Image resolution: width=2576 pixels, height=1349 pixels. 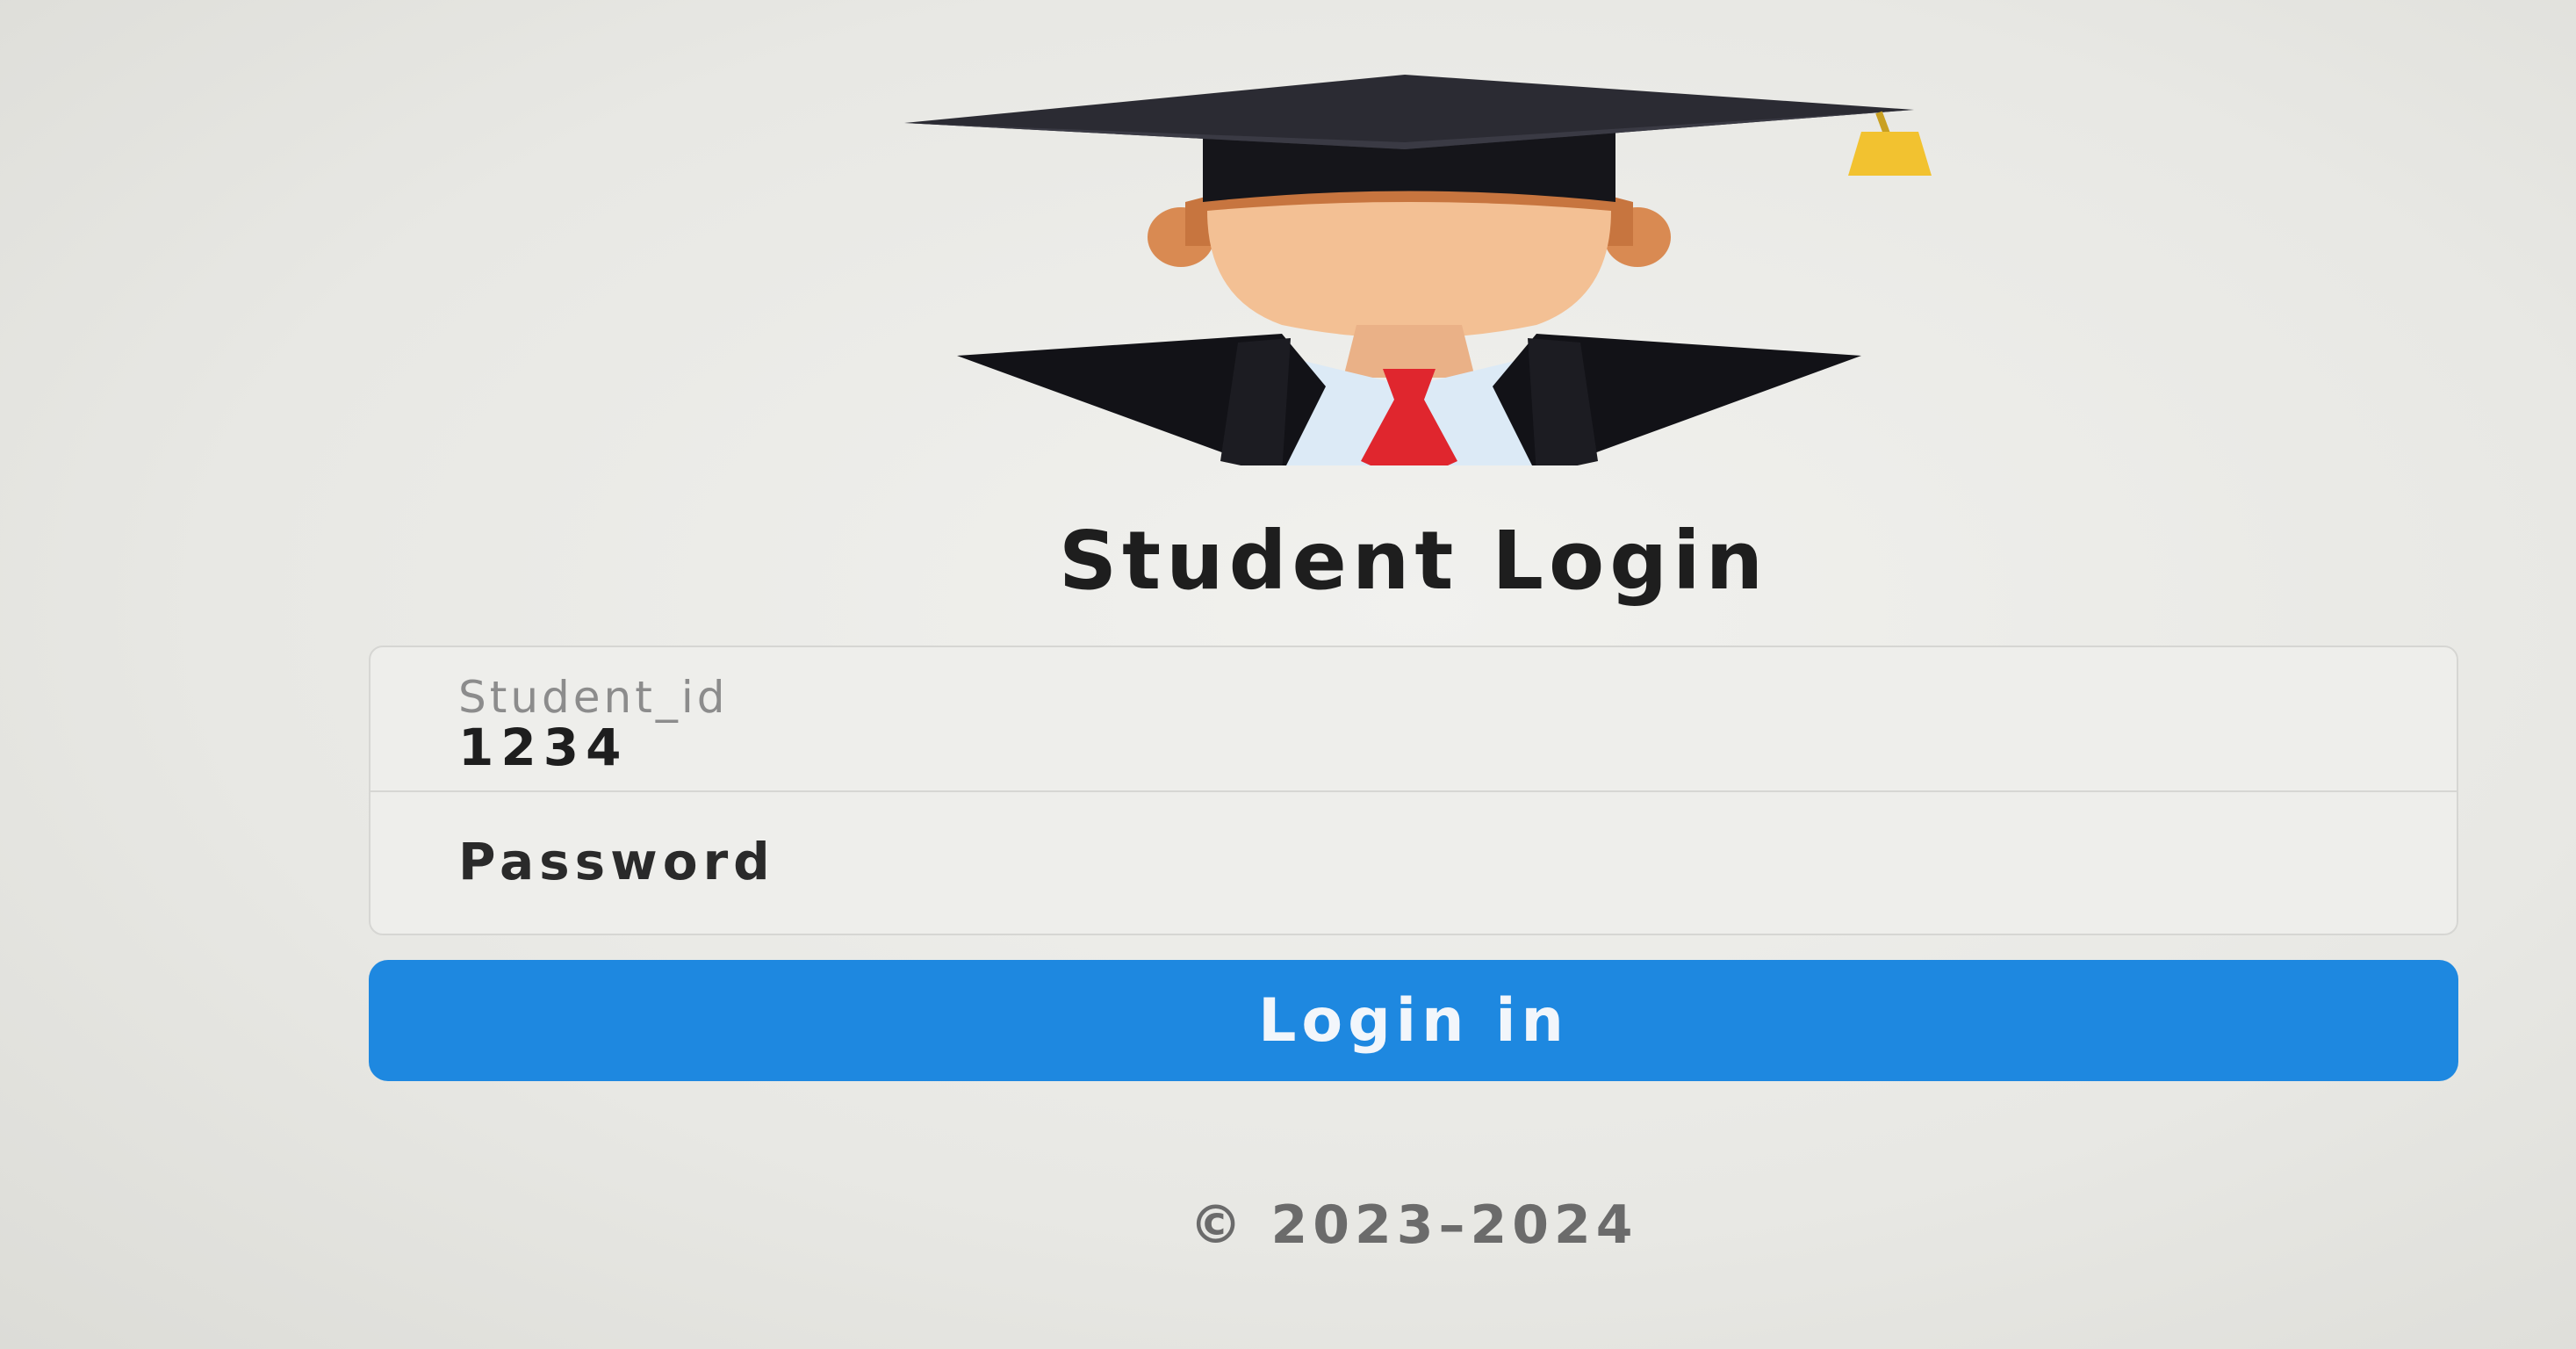 I want to click on login-button: Login in, so click(x=1413, y=1020).